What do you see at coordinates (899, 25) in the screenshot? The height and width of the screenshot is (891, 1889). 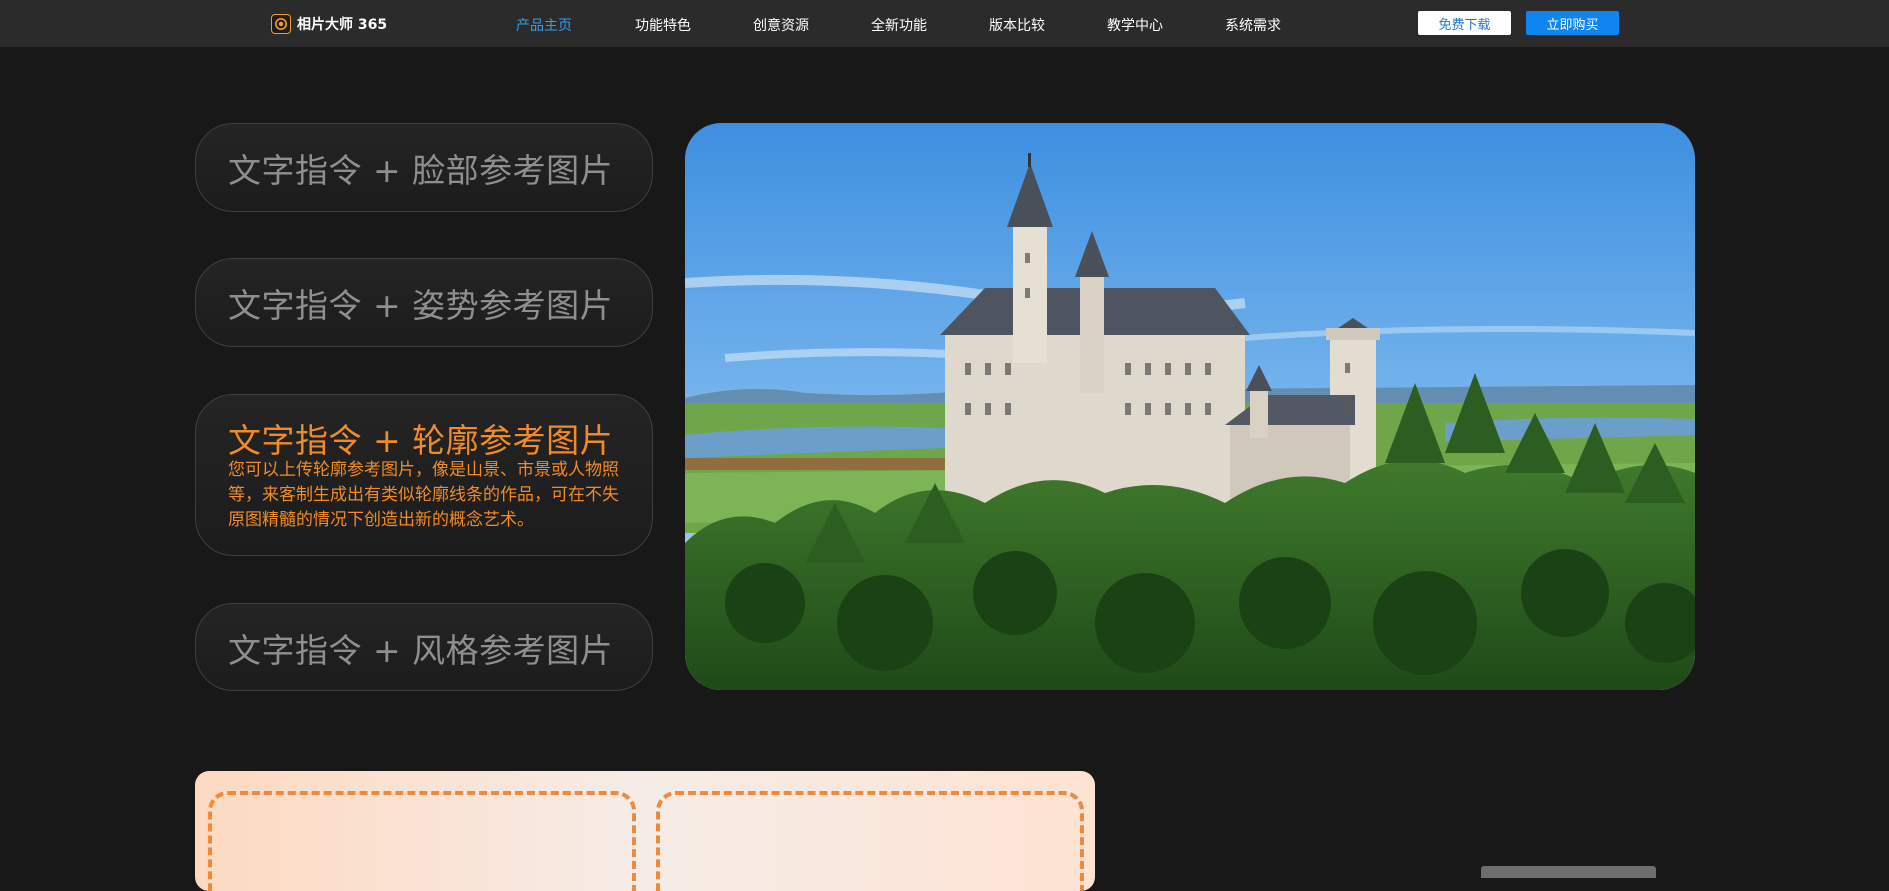 I see `nav-item-new-features: 全新功能` at bounding box center [899, 25].